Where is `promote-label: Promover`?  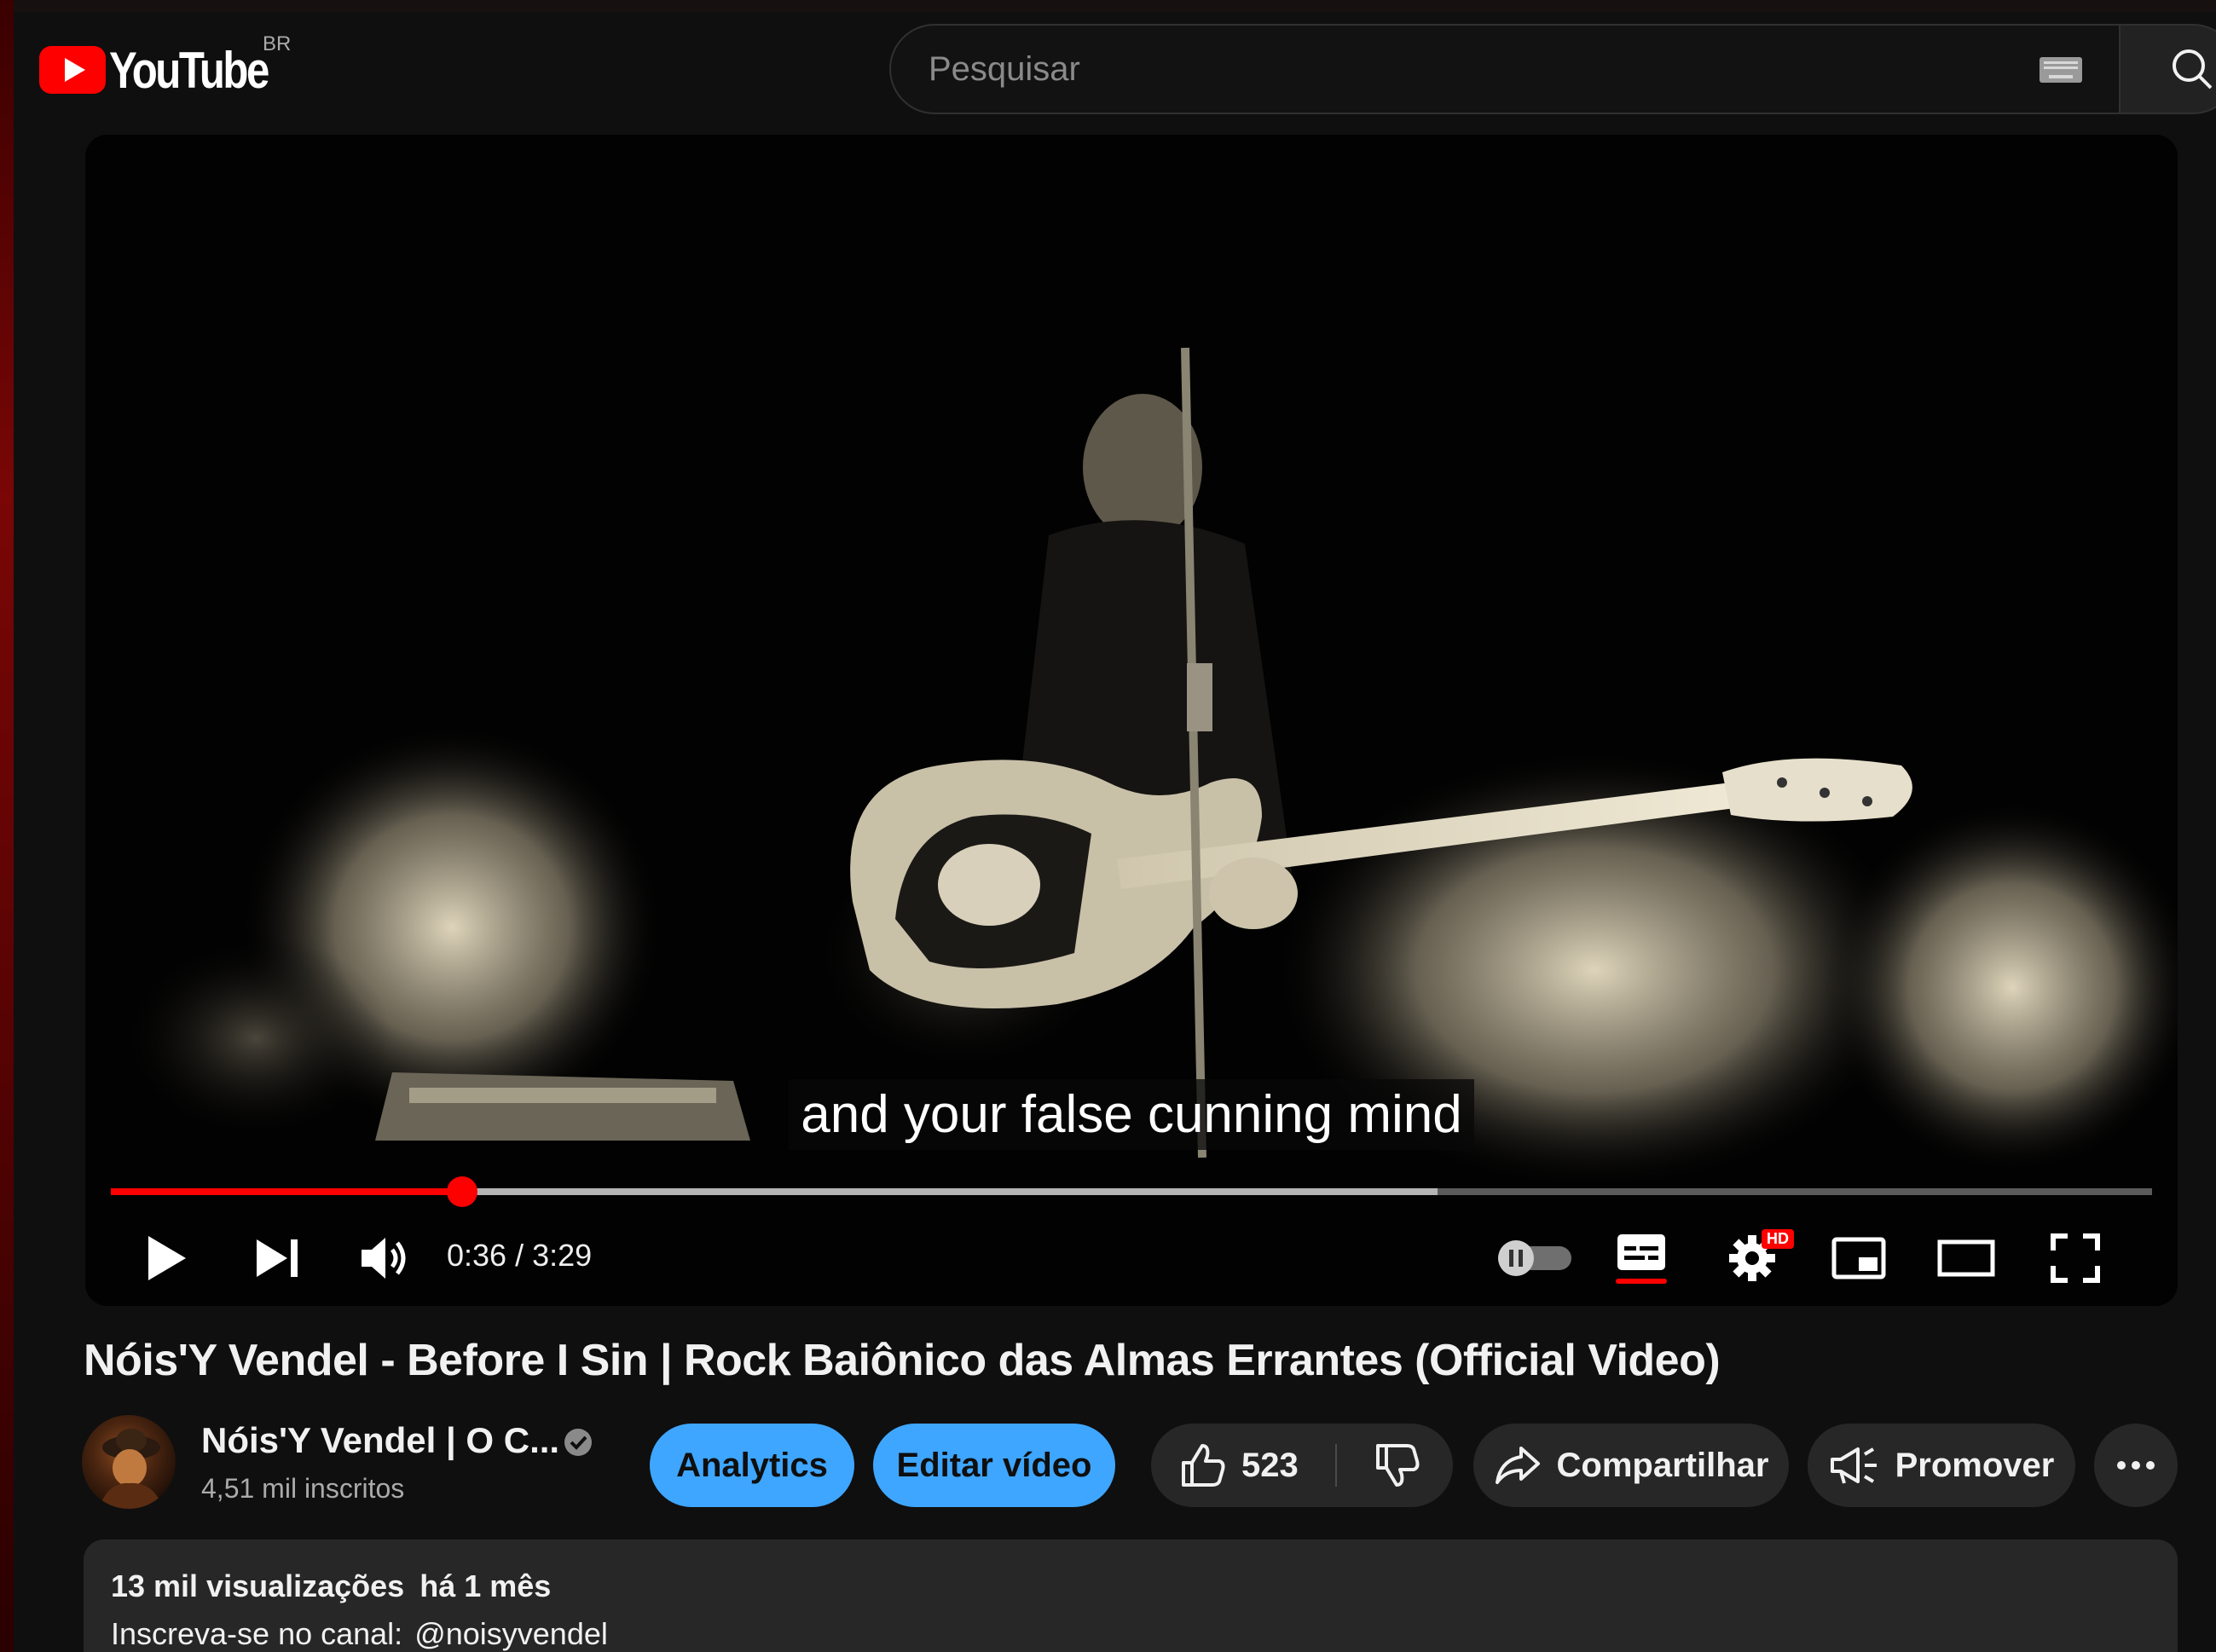
promote-label: Promover is located at coordinates (1975, 1465).